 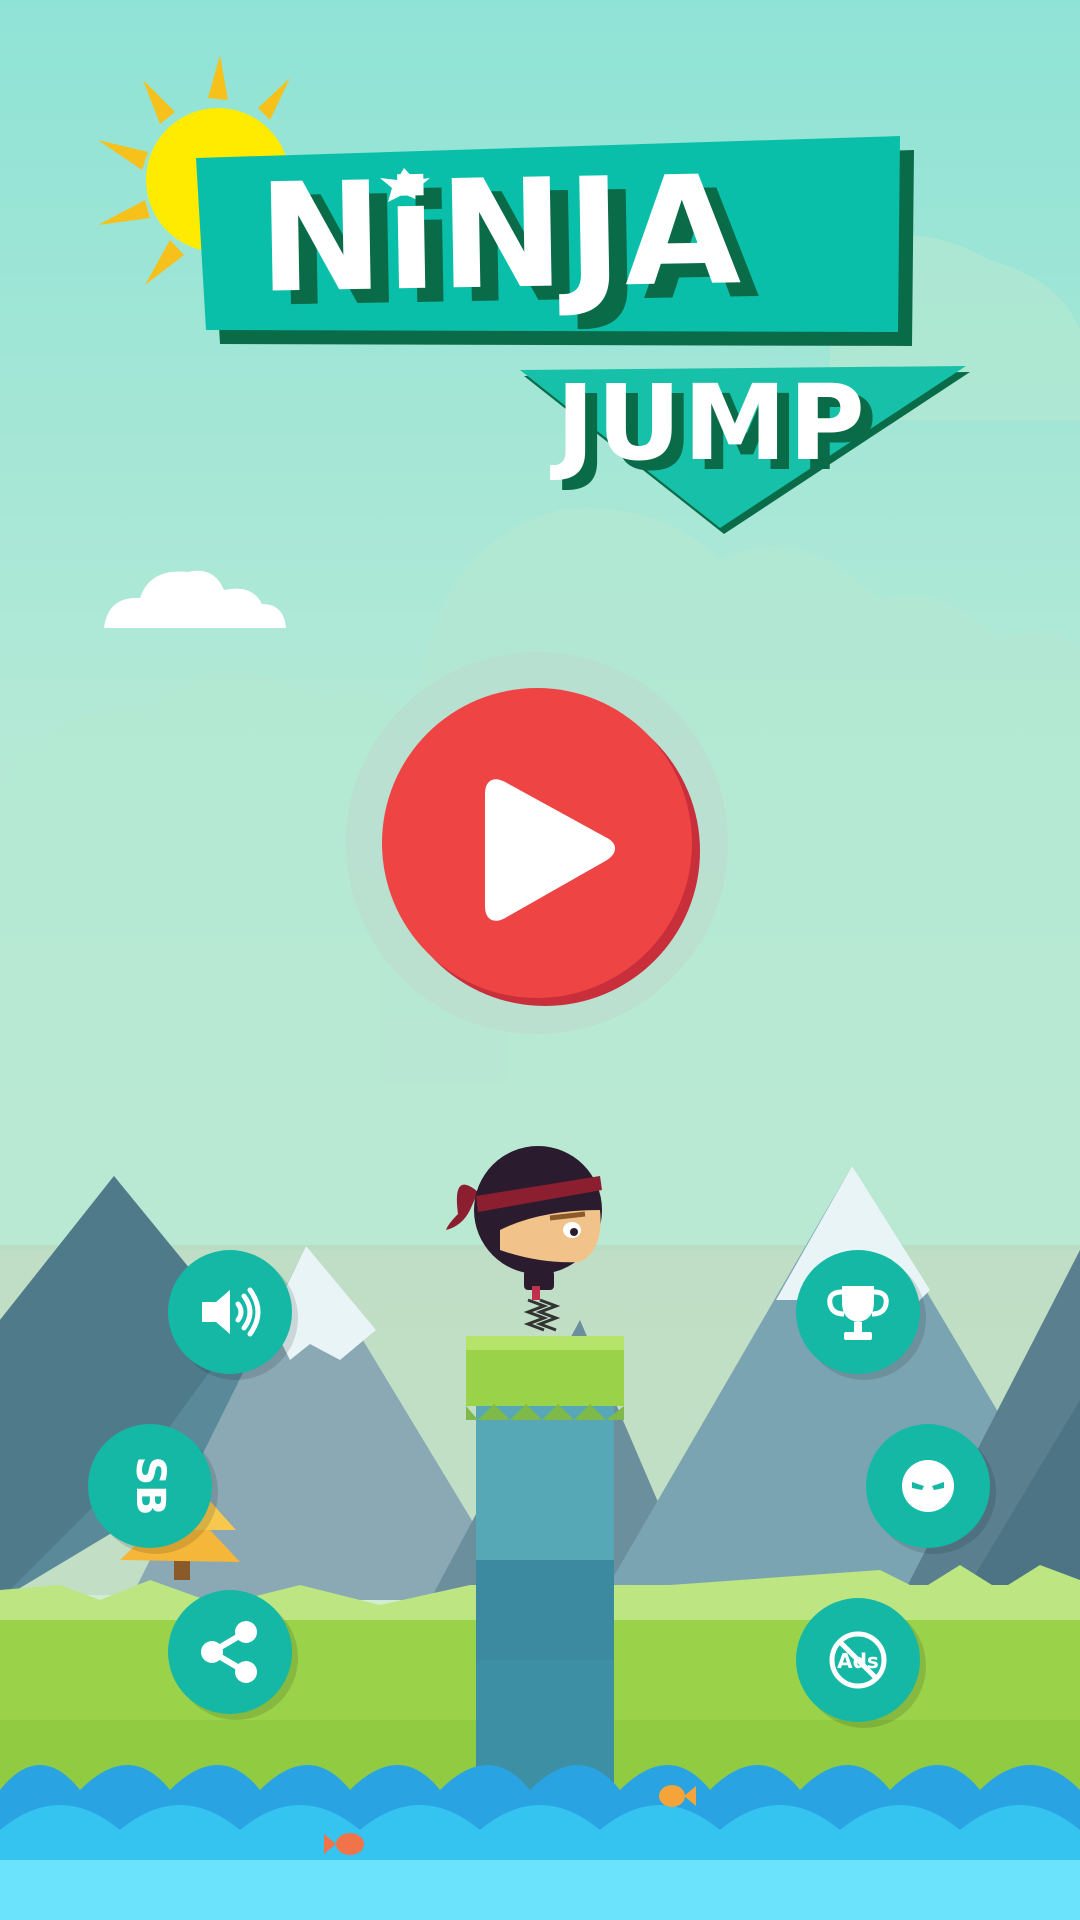 I want to click on characters-button, so click(x=928, y=1486).